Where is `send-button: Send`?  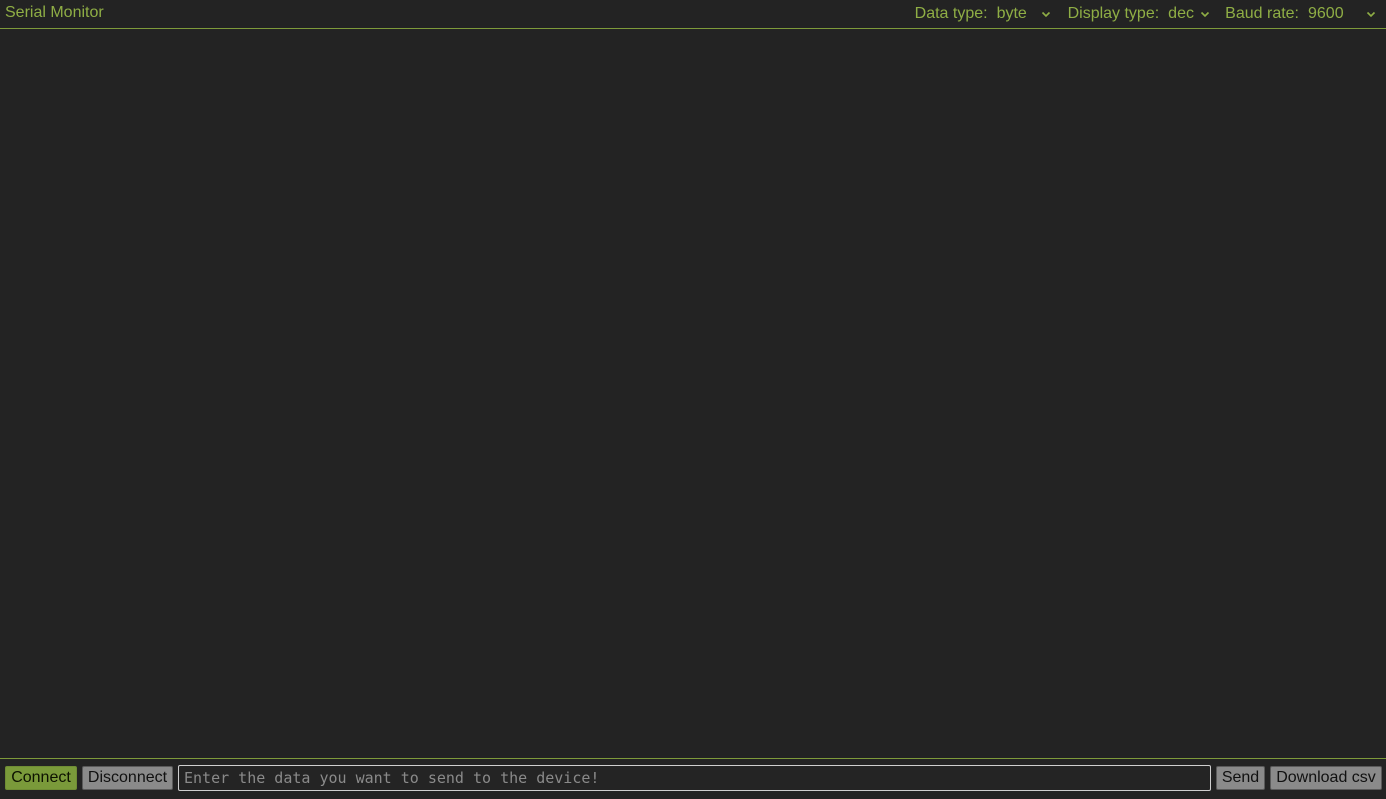
send-button: Send is located at coordinates (1240, 778).